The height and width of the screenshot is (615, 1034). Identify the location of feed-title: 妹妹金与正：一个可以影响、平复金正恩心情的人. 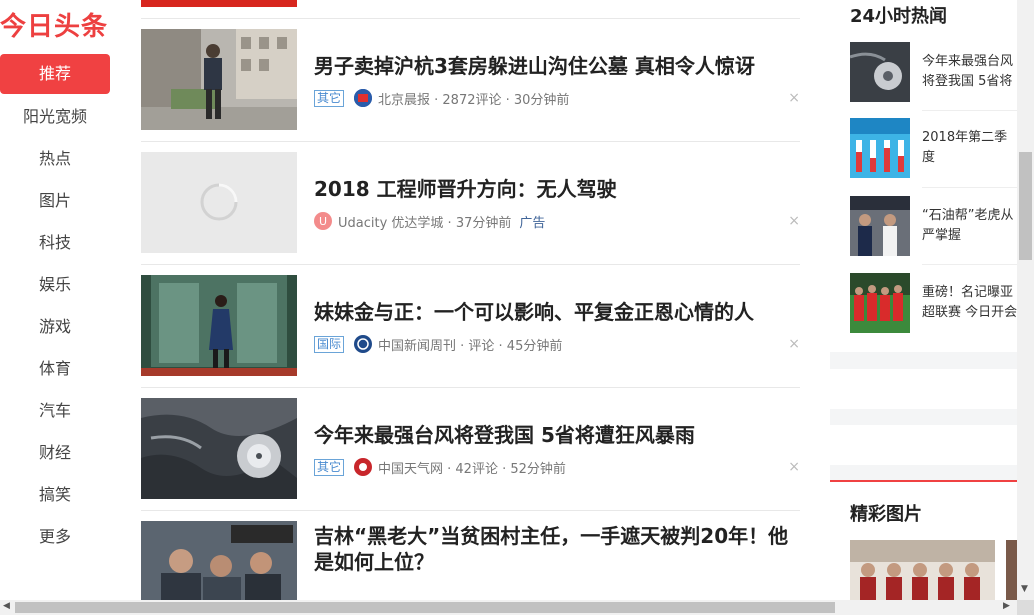
(559, 312).